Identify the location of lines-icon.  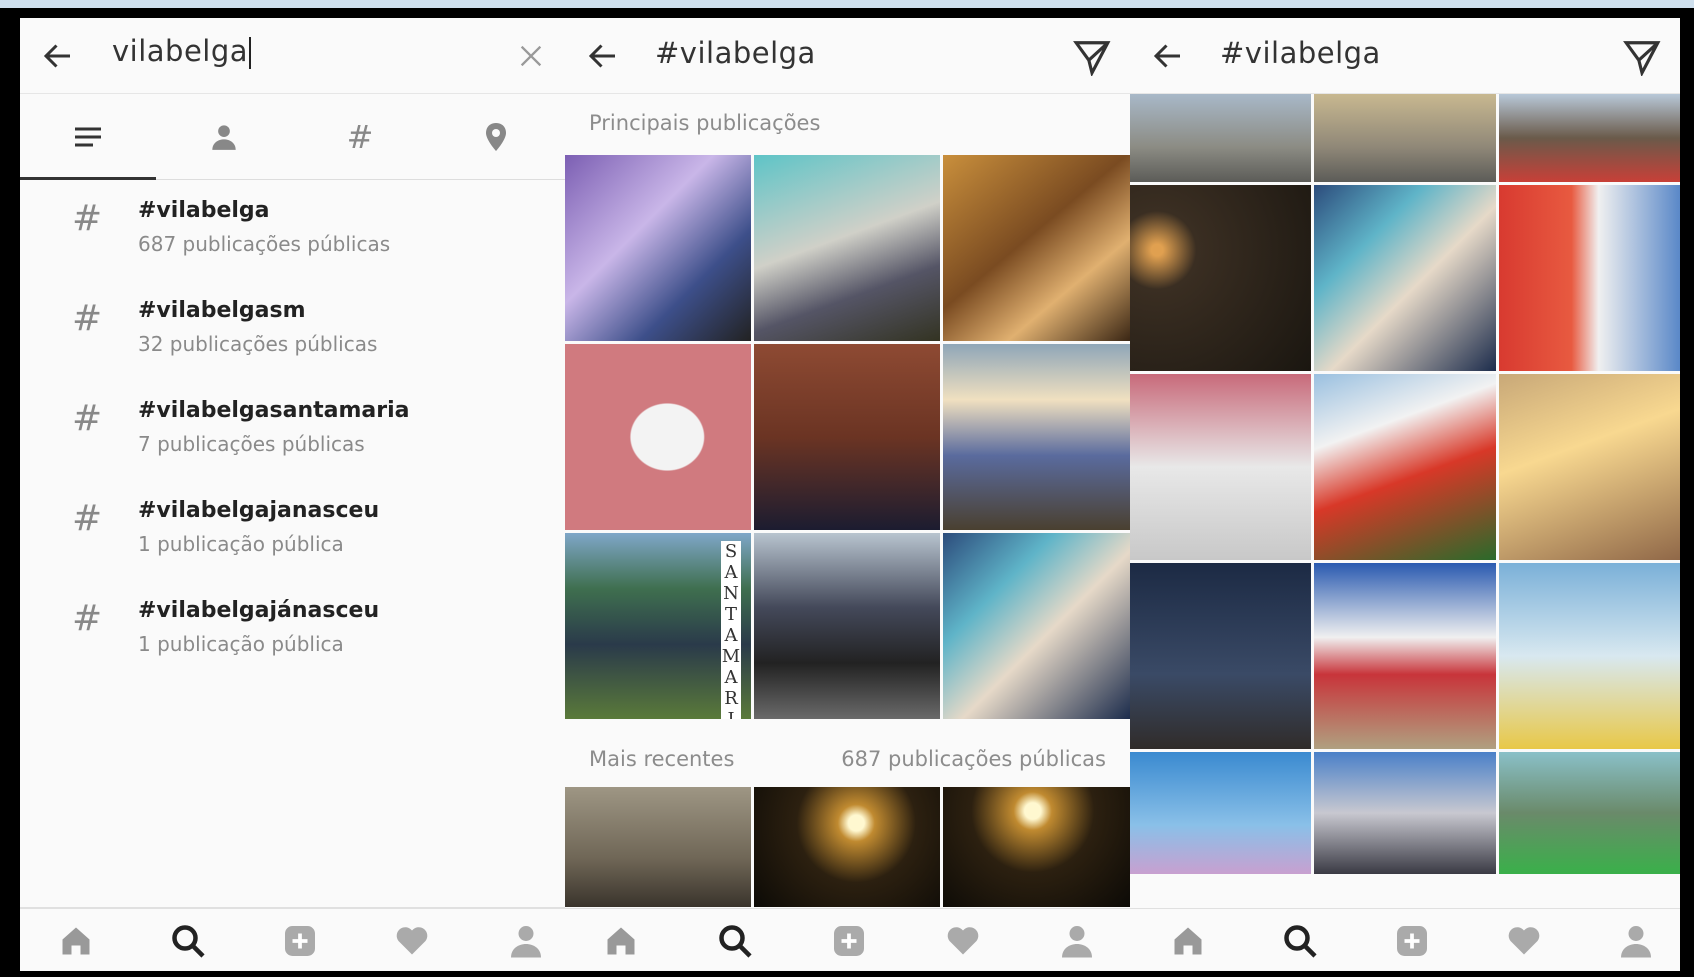
(88, 136).